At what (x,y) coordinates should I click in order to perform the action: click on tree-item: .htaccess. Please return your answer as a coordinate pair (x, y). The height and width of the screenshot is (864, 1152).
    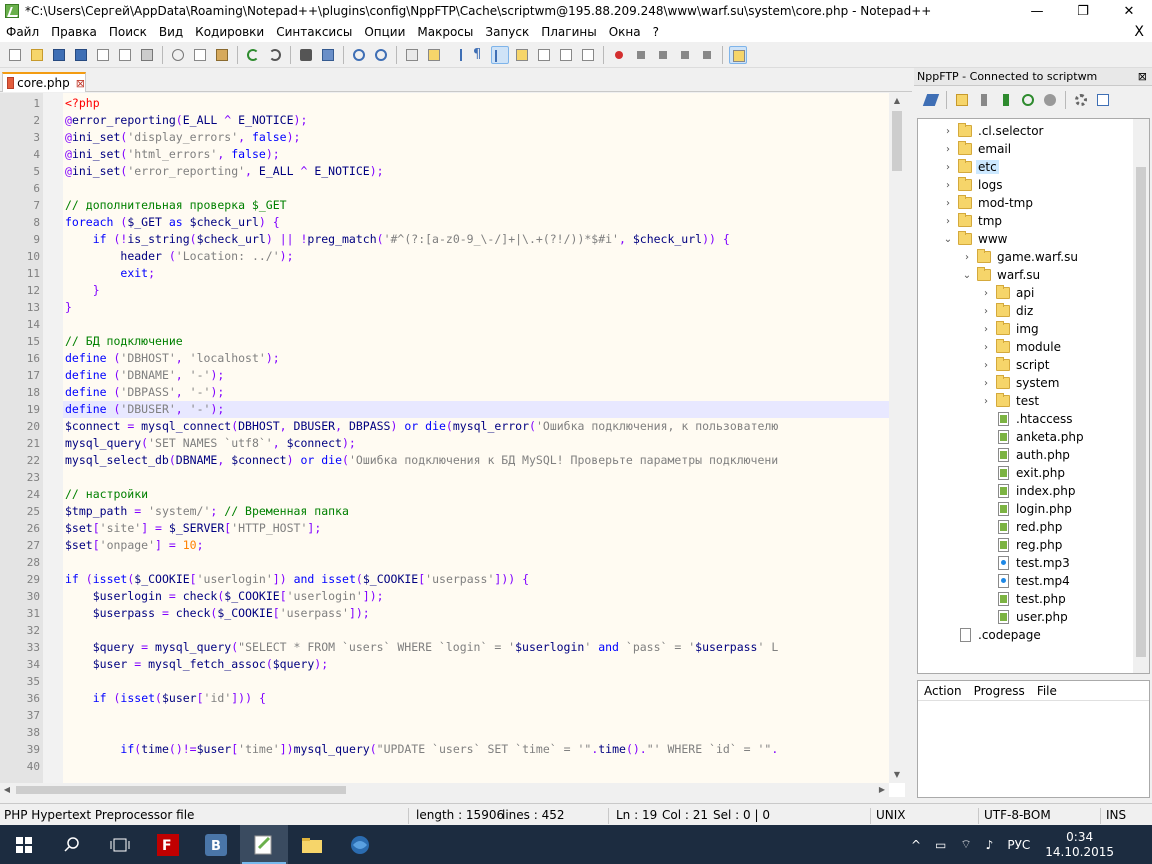
    Looking at the image, I should click on (1027, 419).